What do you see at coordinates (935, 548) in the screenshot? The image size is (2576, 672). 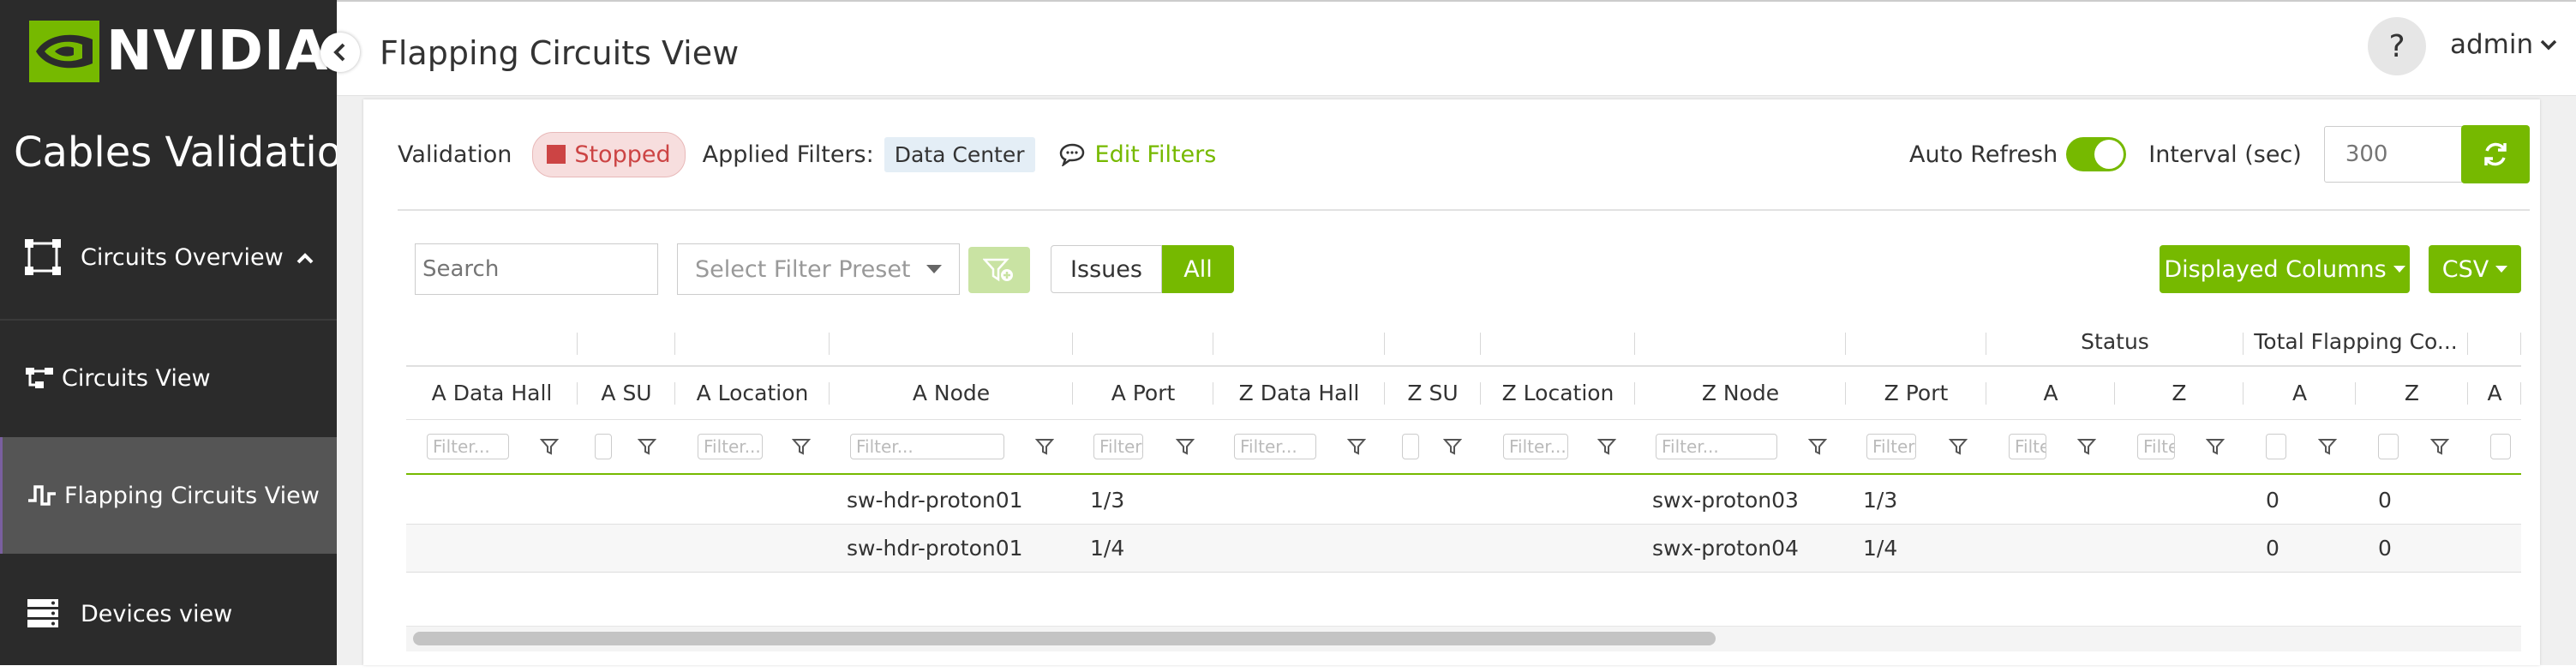 I see `cell-a-node: sw-hdr-proton01` at bounding box center [935, 548].